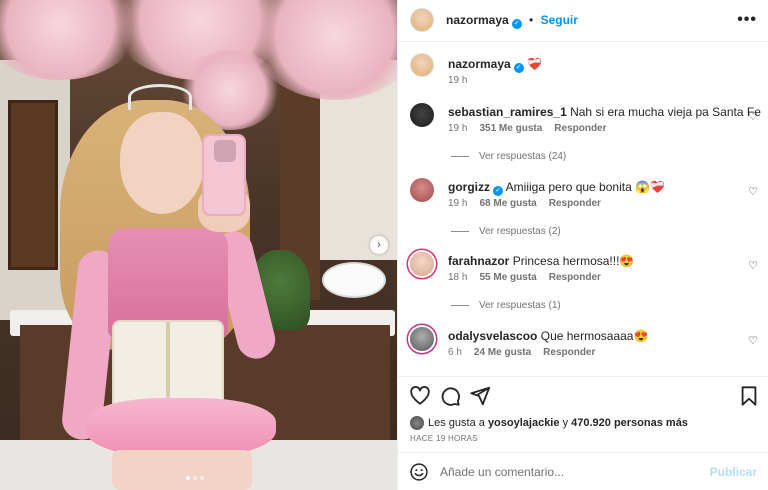 The width and height of the screenshot is (768, 490). What do you see at coordinates (506, 305) in the screenshot?
I see `view-replies-button: Ver respuestas (1)` at bounding box center [506, 305].